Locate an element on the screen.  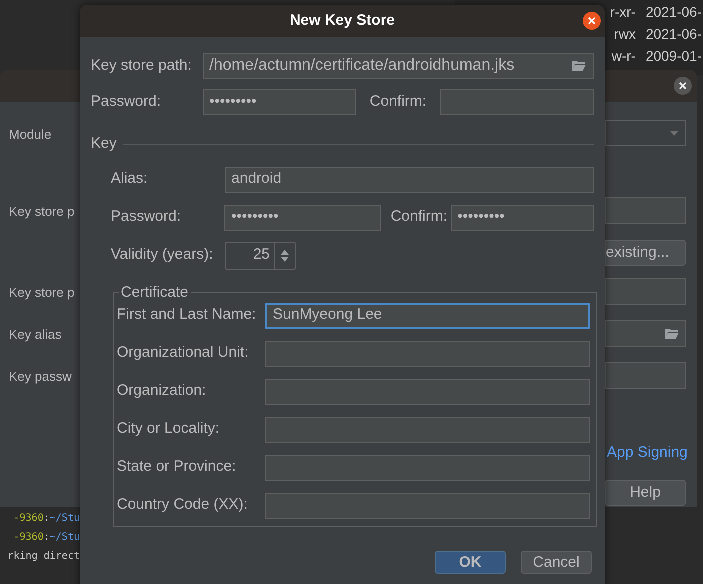
form-label: State or Province: is located at coordinates (177, 467).